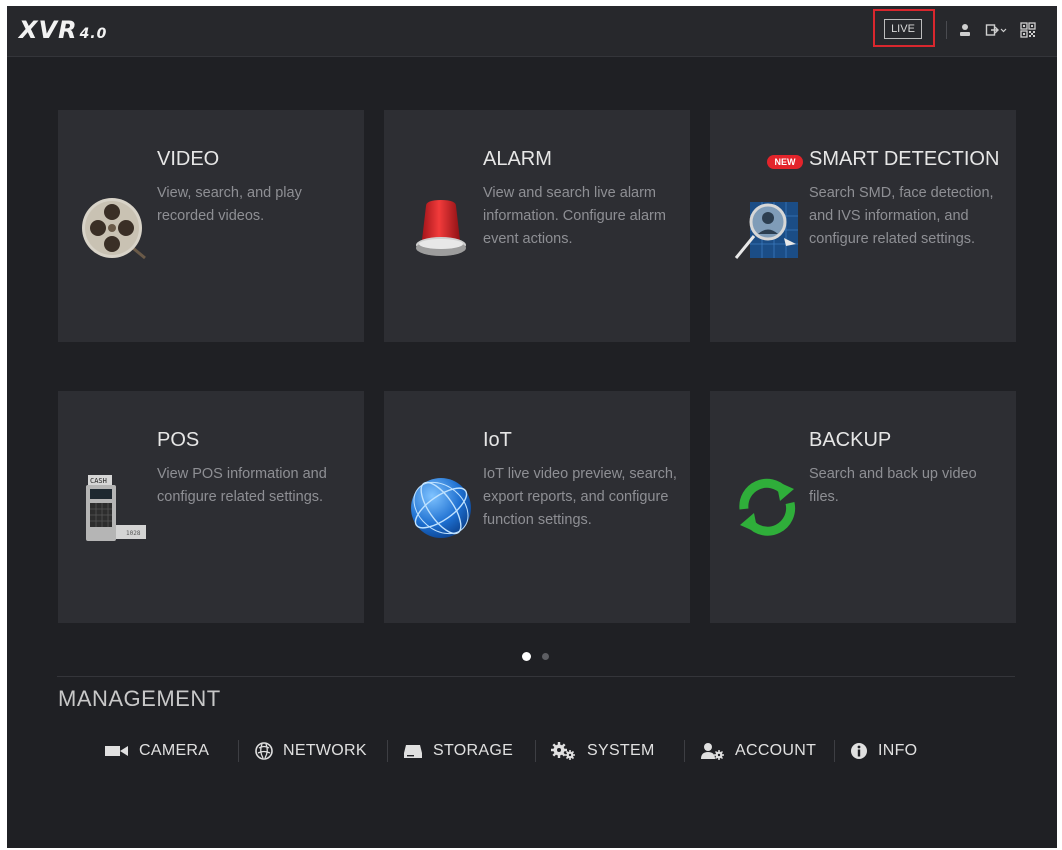 The width and height of the screenshot is (1062, 850). I want to click on page-dot-active, so click(526, 656).